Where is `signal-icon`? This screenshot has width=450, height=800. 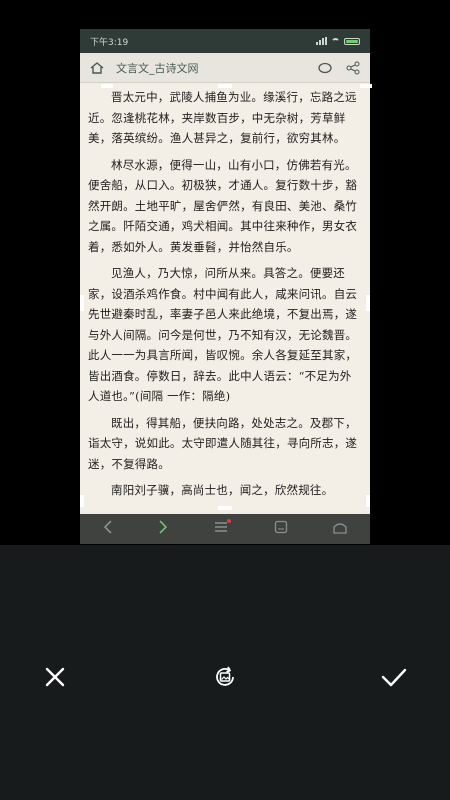 signal-icon is located at coordinates (321, 41).